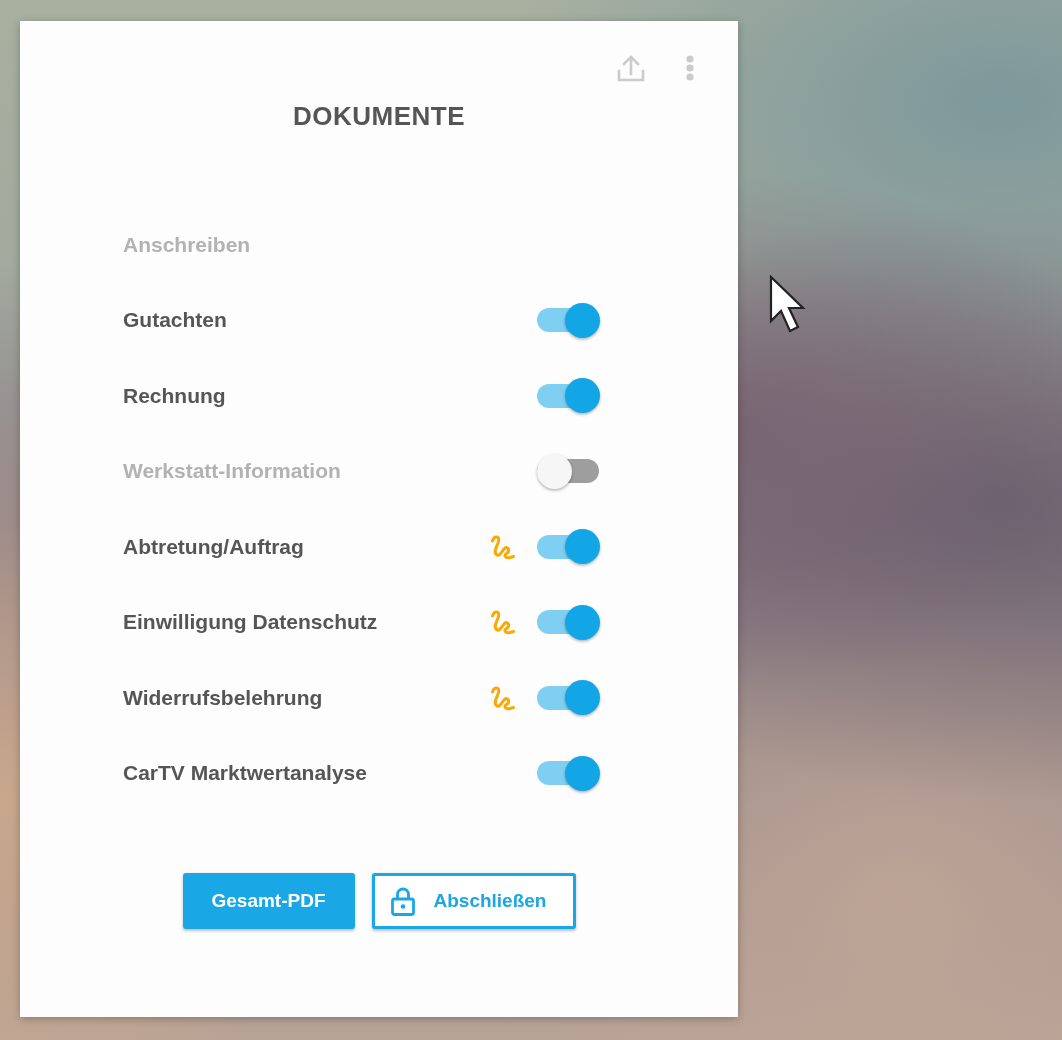  Describe the element at coordinates (690, 68) in the screenshot. I see `more-menu-icon` at that location.